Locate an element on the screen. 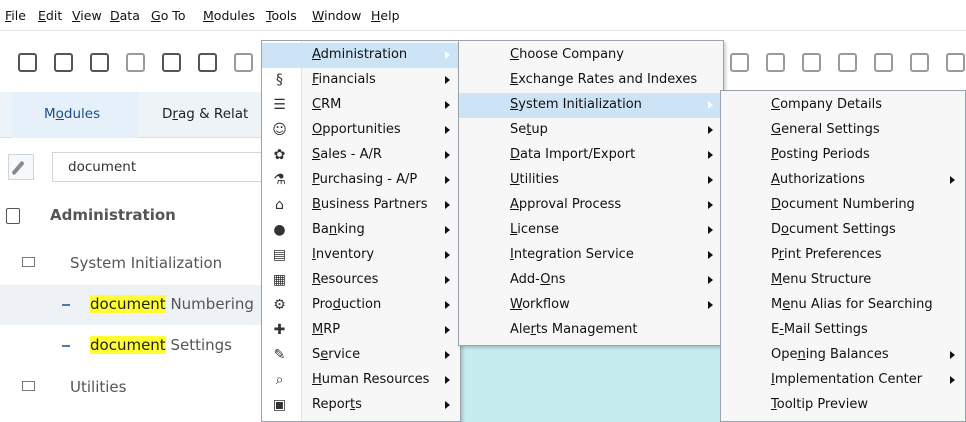  word-export-icon is located at coordinates (243, 62).